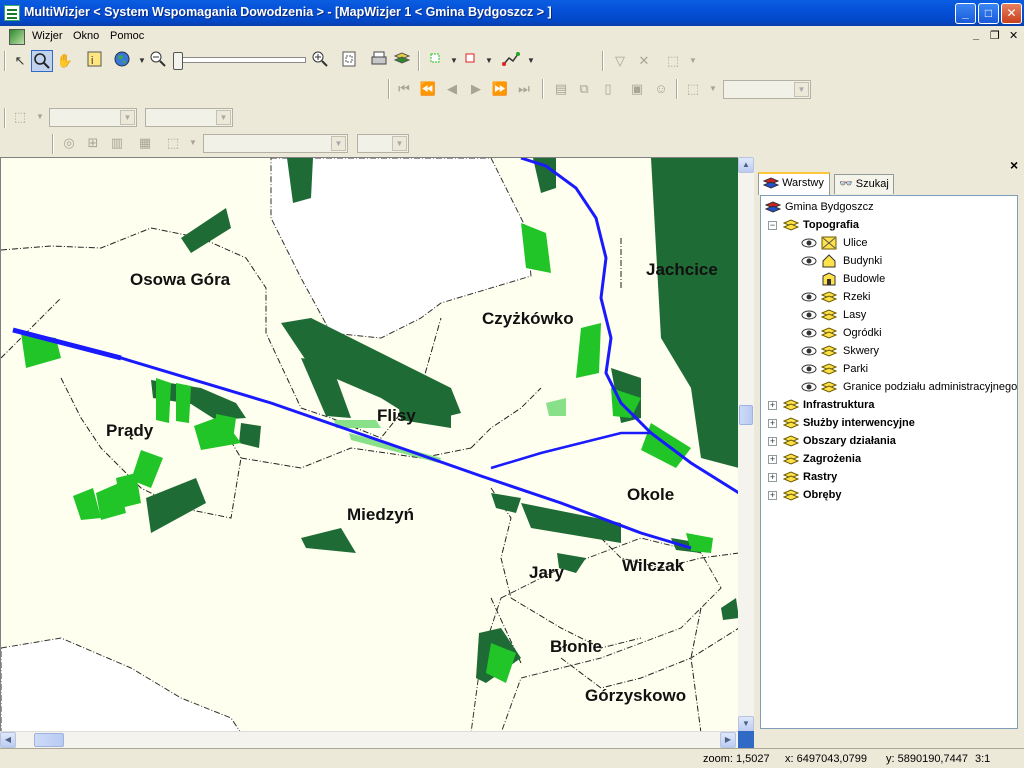  What do you see at coordinates (379, 61) in the screenshot?
I see `print-icon` at bounding box center [379, 61].